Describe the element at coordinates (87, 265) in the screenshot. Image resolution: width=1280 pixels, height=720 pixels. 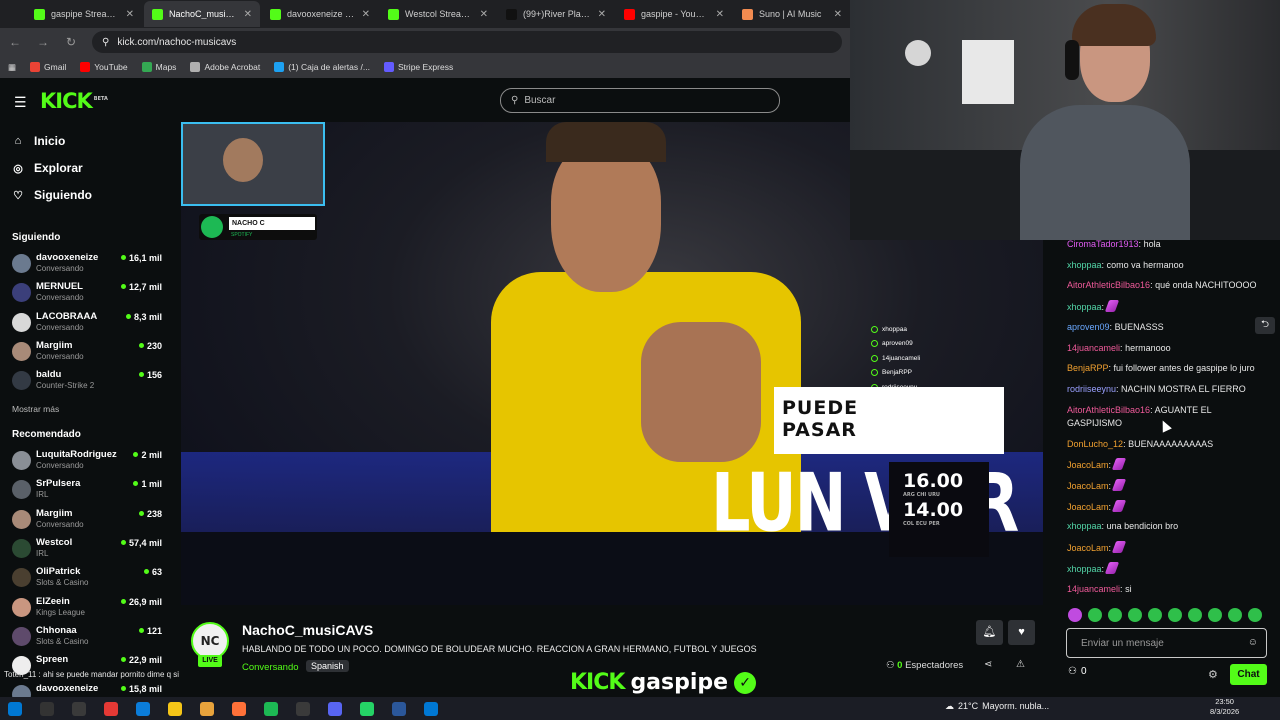
I see `sidebar-channel: davooxeneize Conversando 16,1 mil` at that location.